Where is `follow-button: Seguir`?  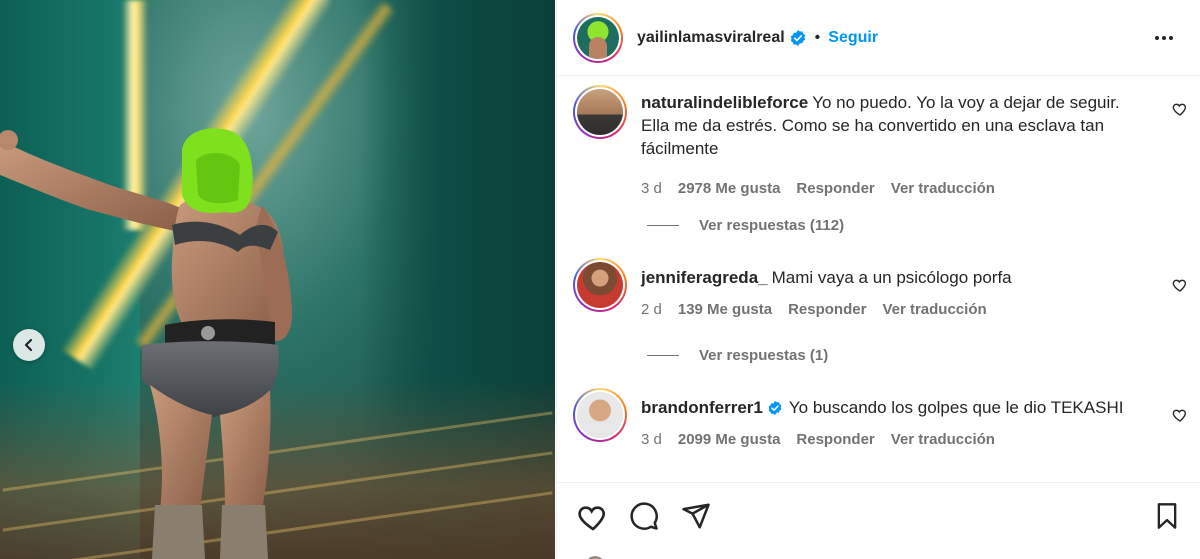 follow-button: Seguir is located at coordinates (853, 38).